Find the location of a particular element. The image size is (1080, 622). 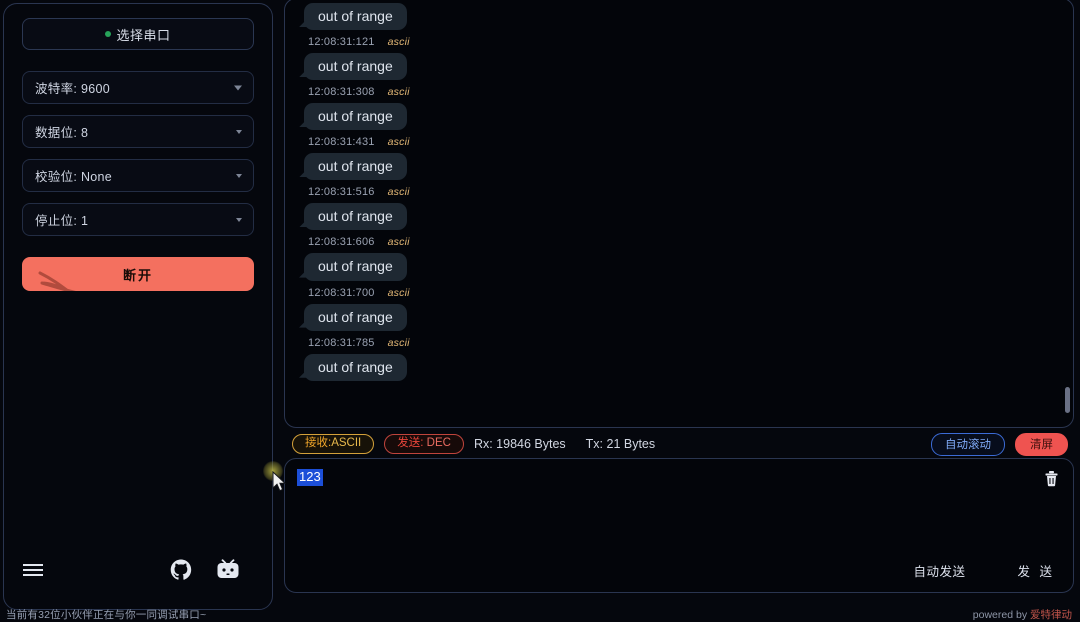

log-timestamp: 12:08:31:785 is located at coordinates (341, 342).